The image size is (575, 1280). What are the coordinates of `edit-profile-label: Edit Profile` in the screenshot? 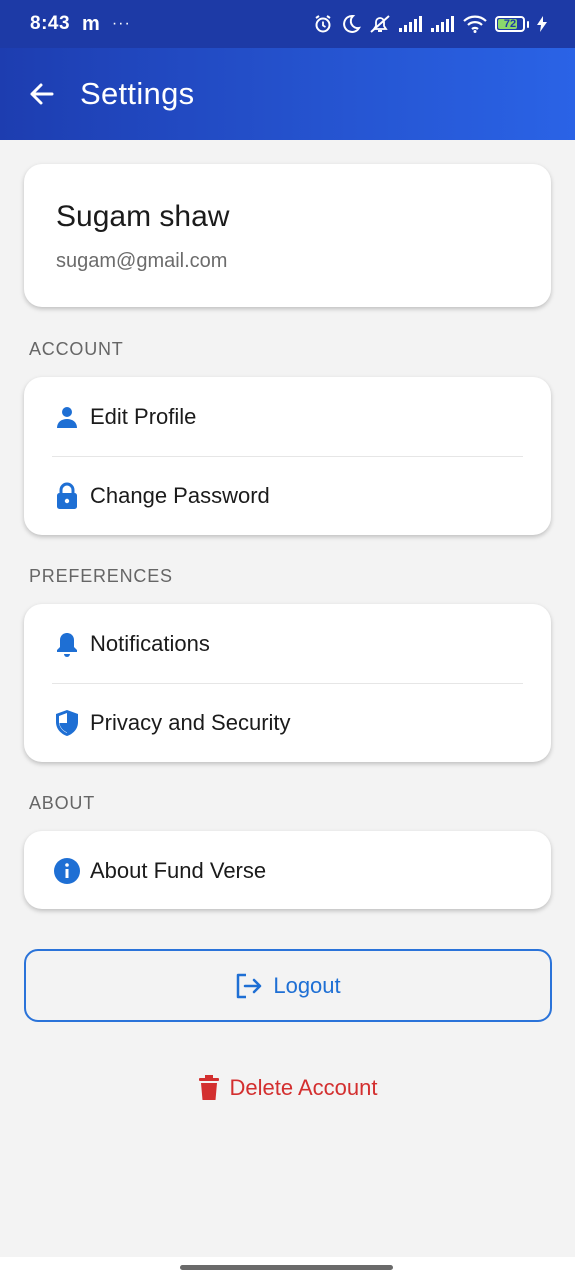 It's located at (143, 416).